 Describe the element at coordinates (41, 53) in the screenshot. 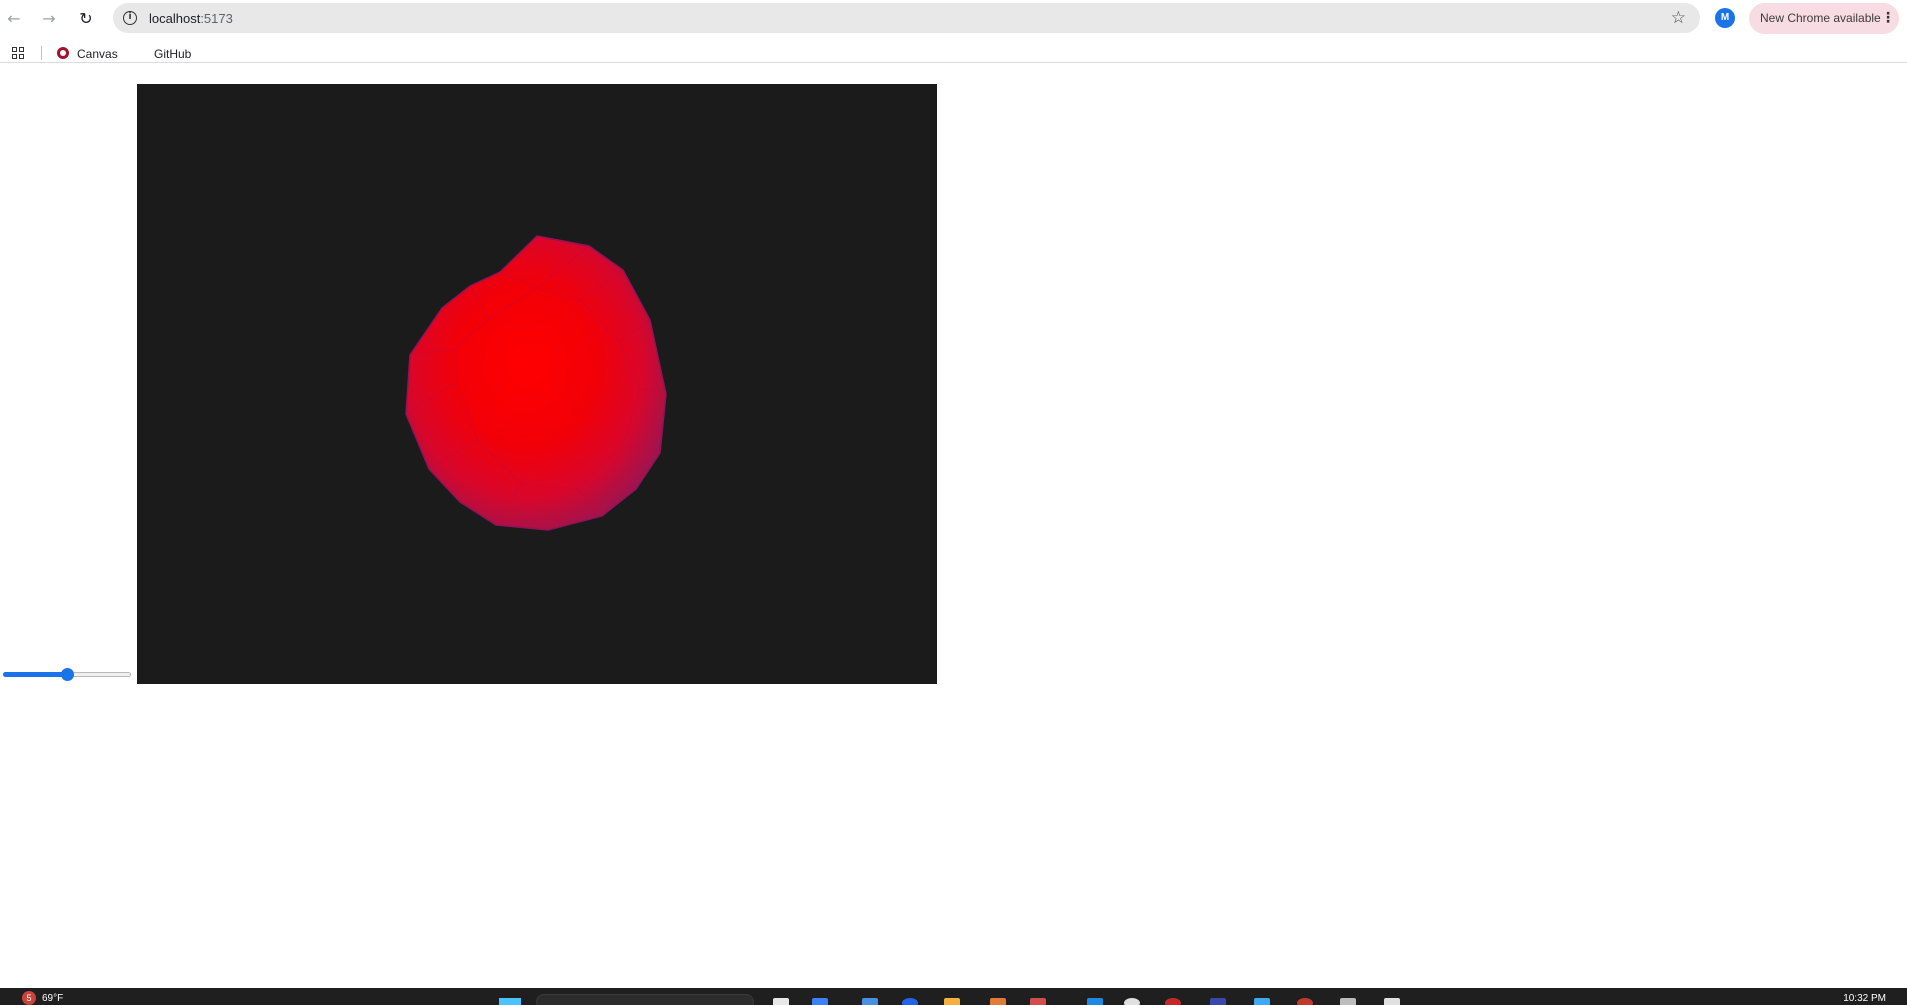

I see `bookmarks-divider` at that location.